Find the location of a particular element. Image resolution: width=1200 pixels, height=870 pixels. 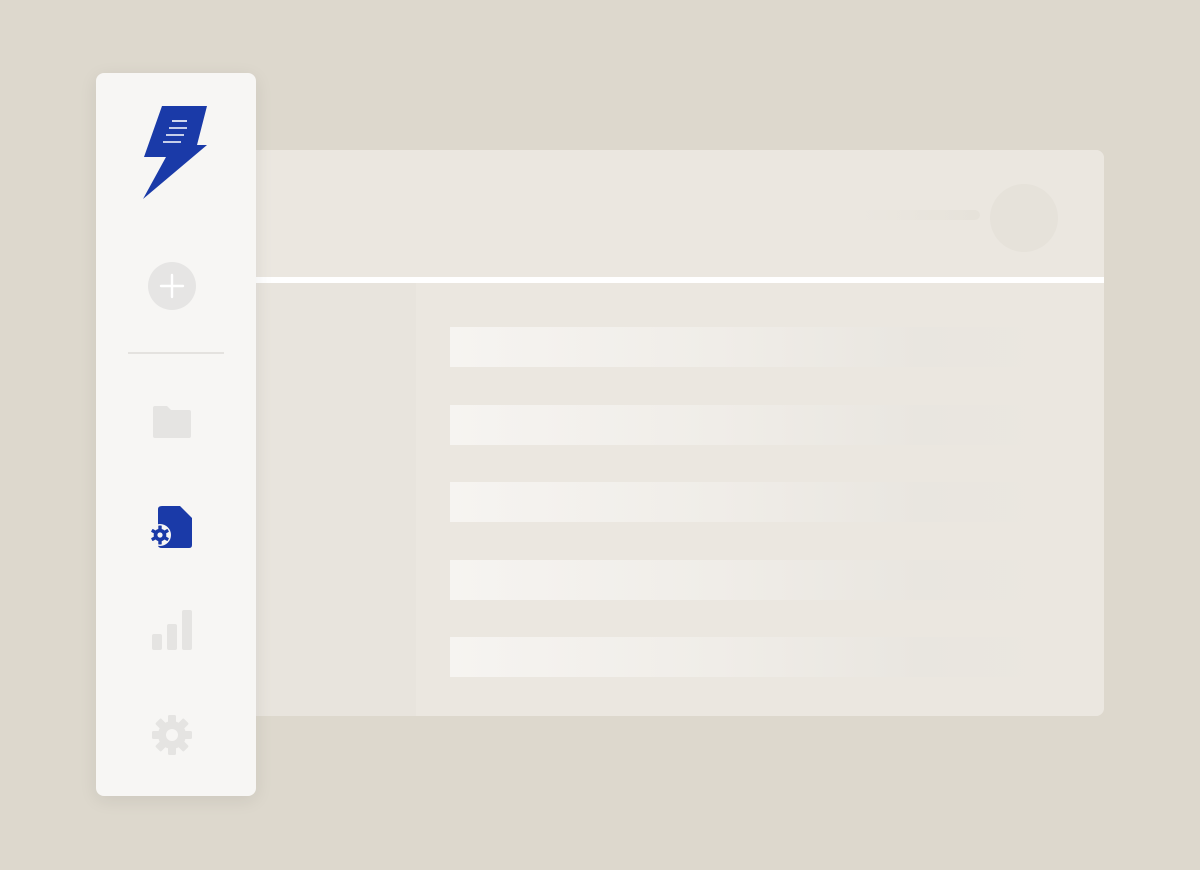

side-nav is located at coordinates (176, 434).